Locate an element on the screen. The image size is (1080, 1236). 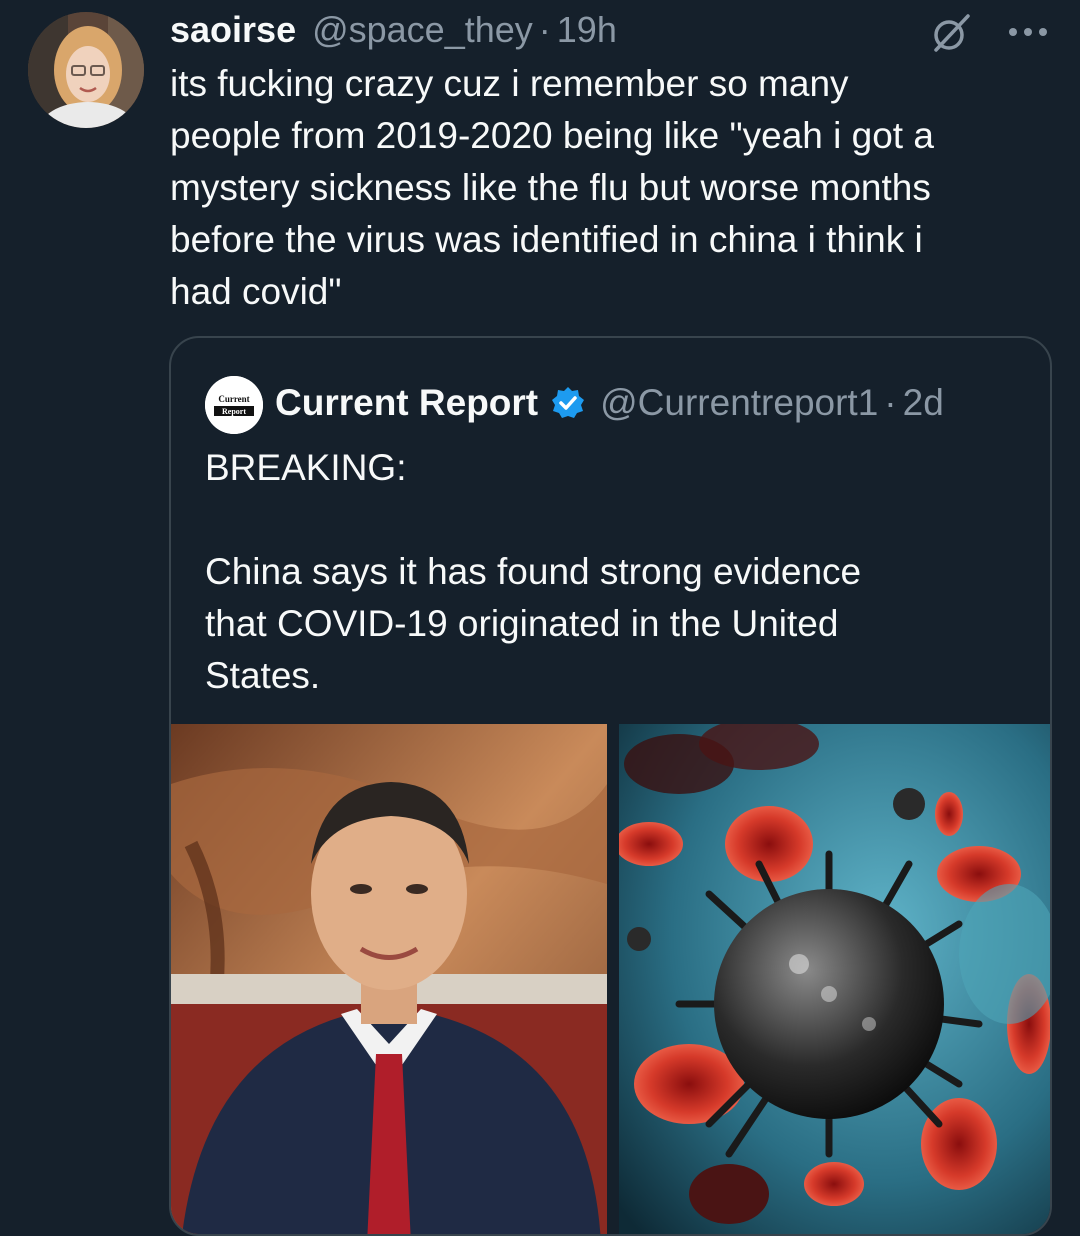
quote-header: Current Report @Currentreport1 · 2d is located at coordinates (609, 403).